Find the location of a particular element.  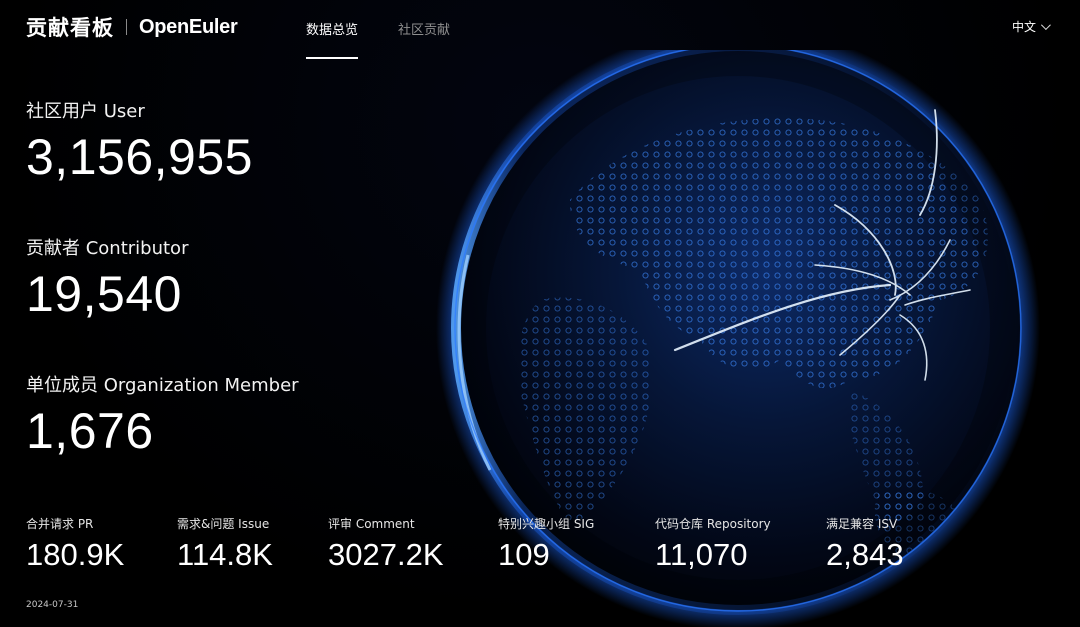

stat-repository-label: 代码仓库 Repository is located at coordinates (713, 524).